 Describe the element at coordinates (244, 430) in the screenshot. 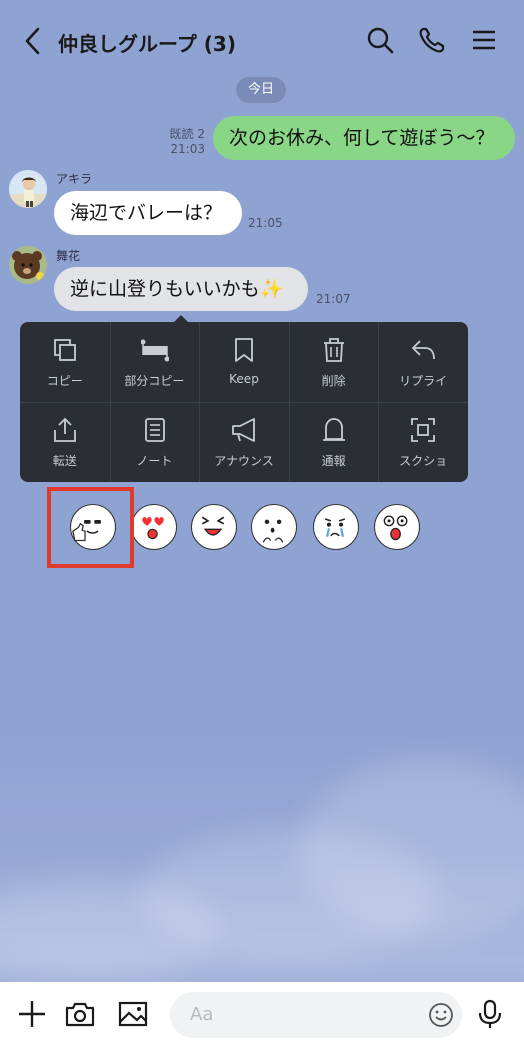

I see `megaphone-icon` at that location.